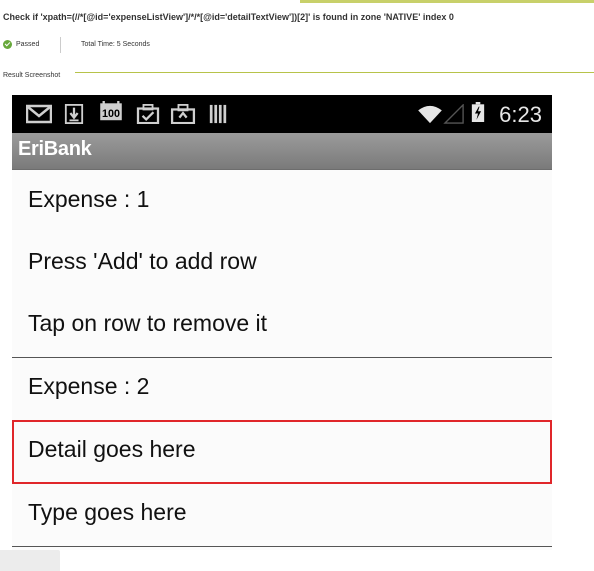 The height and width of the screenshot is (571, 594). What do you see at coordinates (447, 1) in the screenshot?
I see `header-accent-line` at bounding box center [447, 1].